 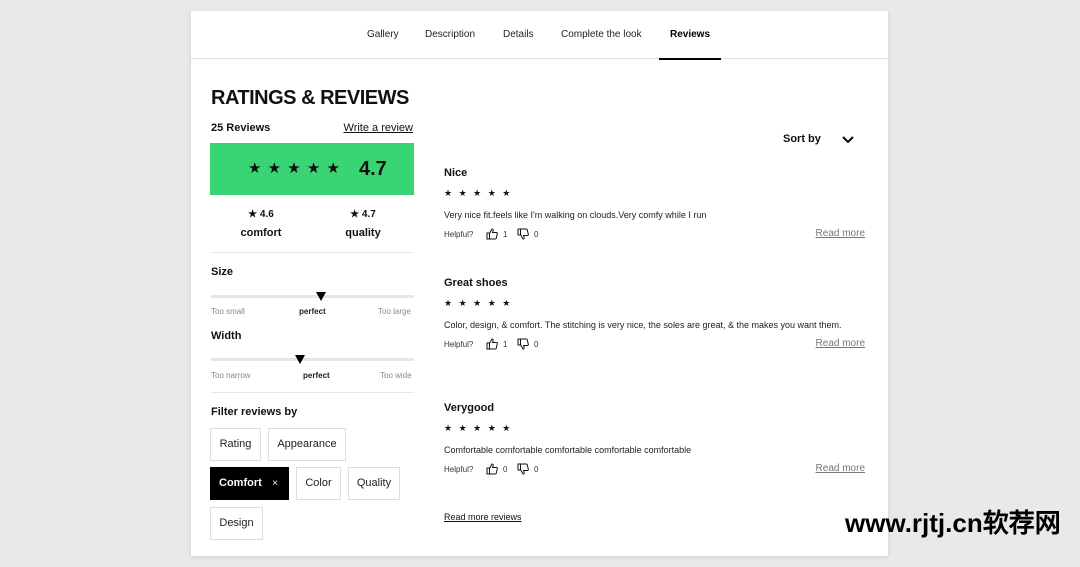 I want to click on width-title: Width, so click(x=226, y=336).